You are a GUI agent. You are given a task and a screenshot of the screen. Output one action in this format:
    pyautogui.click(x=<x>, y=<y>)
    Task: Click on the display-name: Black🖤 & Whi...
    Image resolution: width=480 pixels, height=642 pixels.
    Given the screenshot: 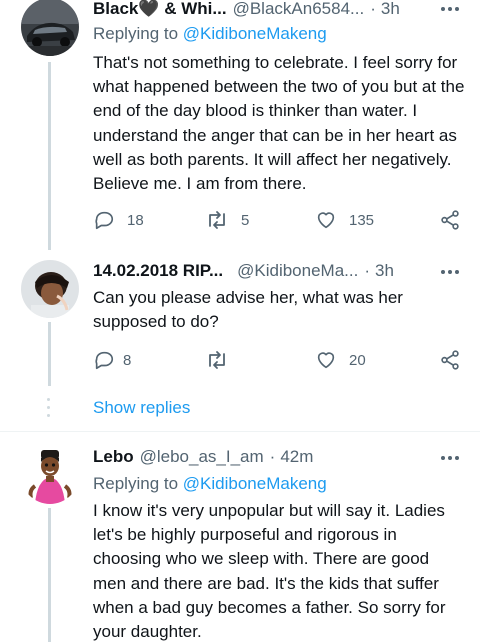 What is the action you would take?
    pyautogui.click(x=160, y=9)
    